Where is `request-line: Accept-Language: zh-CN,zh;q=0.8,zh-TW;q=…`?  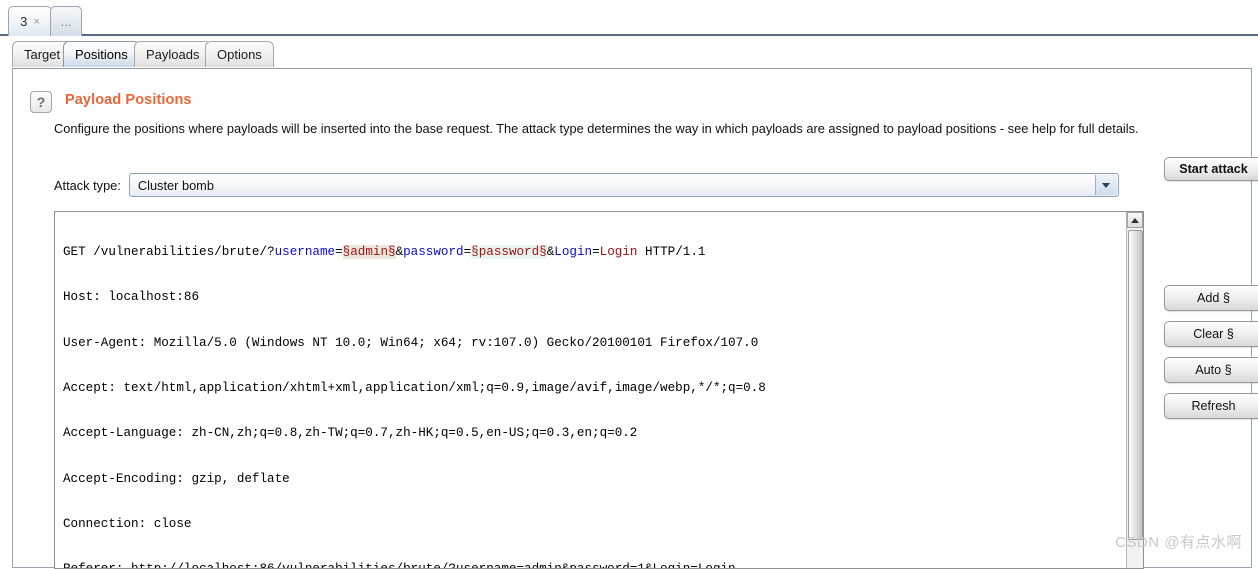 request-line: Accept-Language: zh-CN,zh;q=0.8,zh-TW;q=… is located at coordinates (594, 433).